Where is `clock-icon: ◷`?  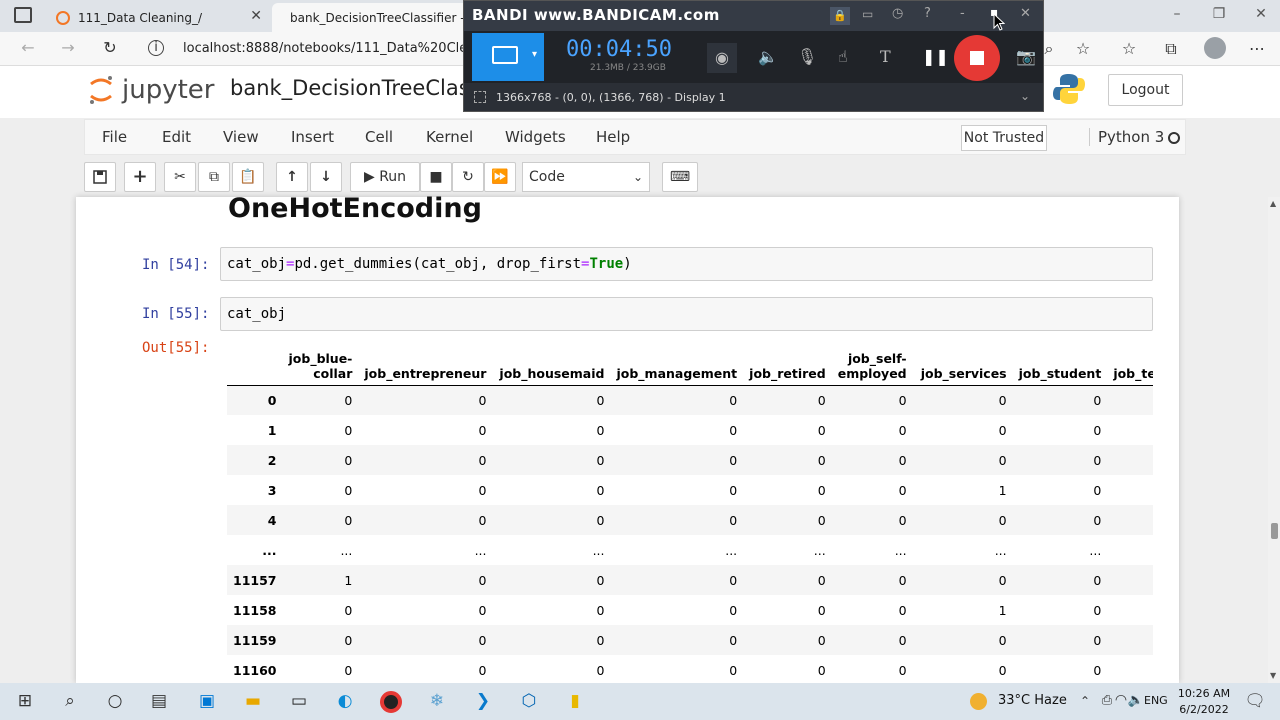 clock-icon: ◷ is located at coordinates (897, 13).